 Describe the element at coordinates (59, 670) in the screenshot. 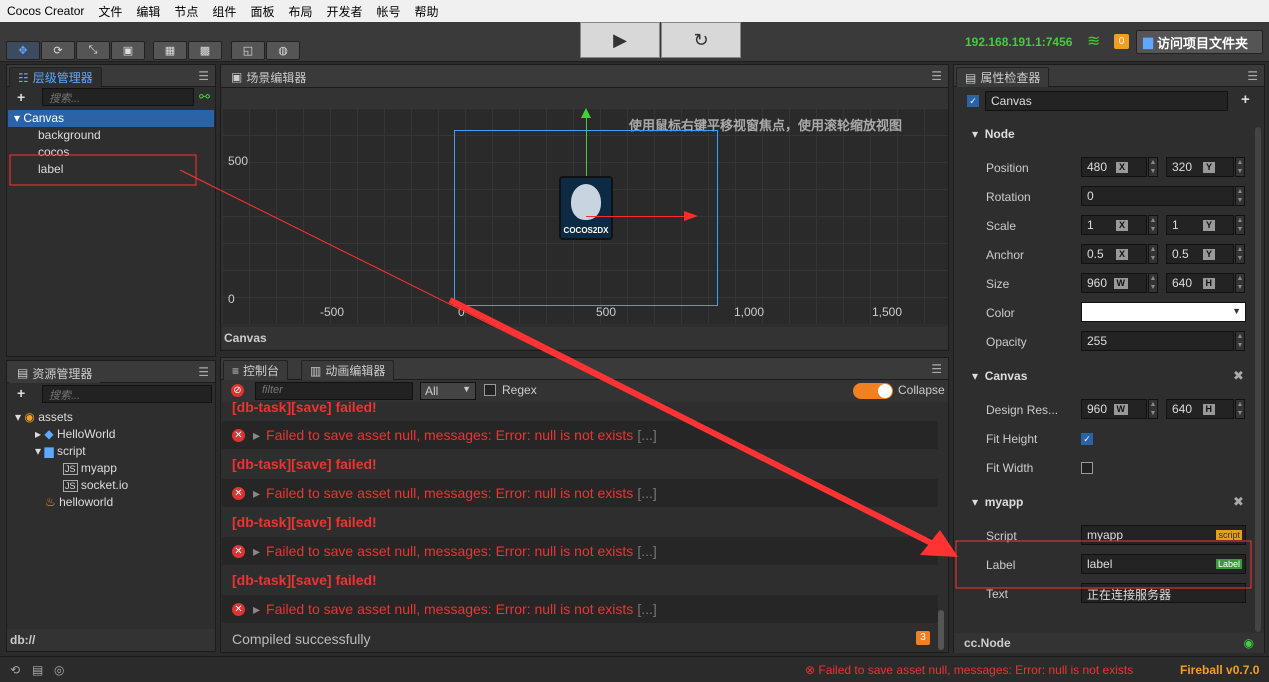

I see `eye-icon: ◎` at that location.